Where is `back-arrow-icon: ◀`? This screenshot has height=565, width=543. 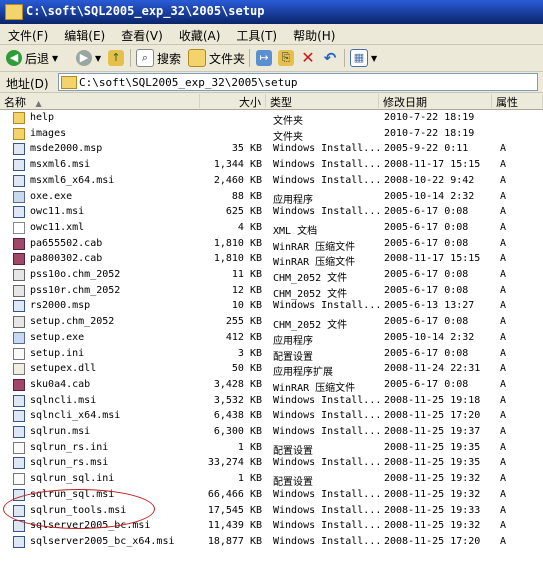 back-arrow-icon: ◀ is located at coordinates (14, 58).